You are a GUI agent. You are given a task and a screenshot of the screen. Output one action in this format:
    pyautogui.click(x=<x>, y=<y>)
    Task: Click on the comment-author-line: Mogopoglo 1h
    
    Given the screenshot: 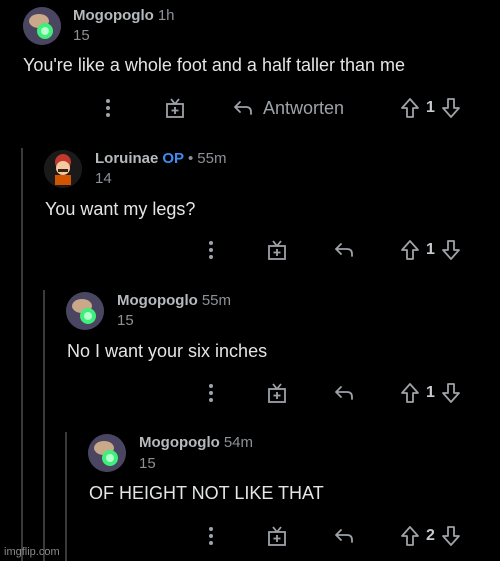 What is the action you would take?
    pyautogui.click(x=124, y=15)
    